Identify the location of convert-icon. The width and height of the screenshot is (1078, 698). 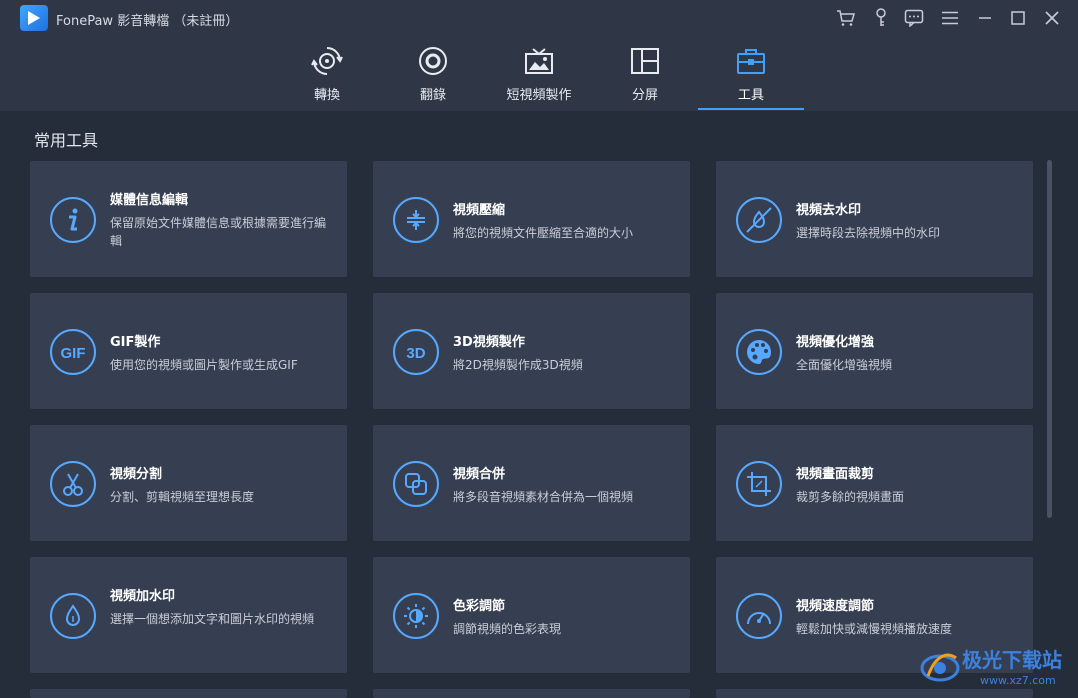
(327, 61).